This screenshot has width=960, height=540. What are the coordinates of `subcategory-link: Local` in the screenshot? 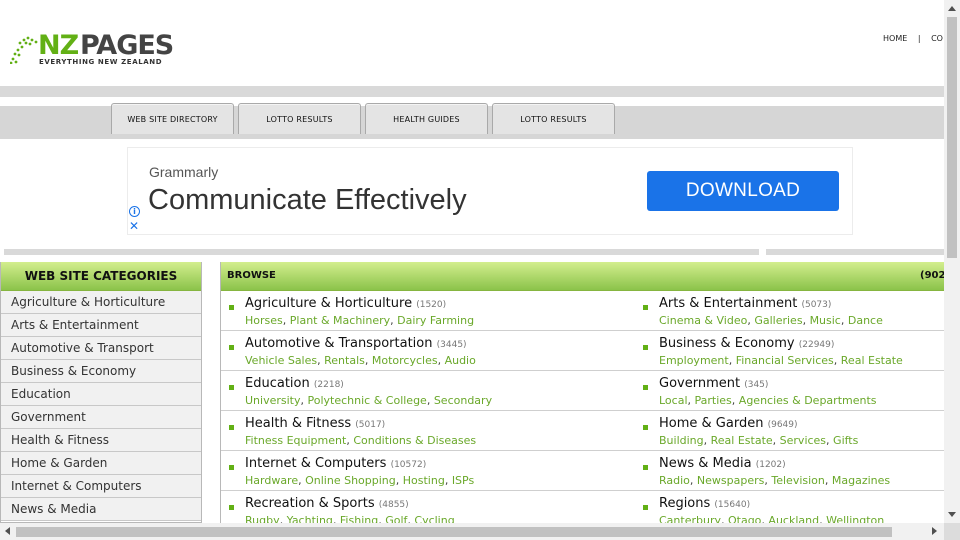 It's located at (673, 400).